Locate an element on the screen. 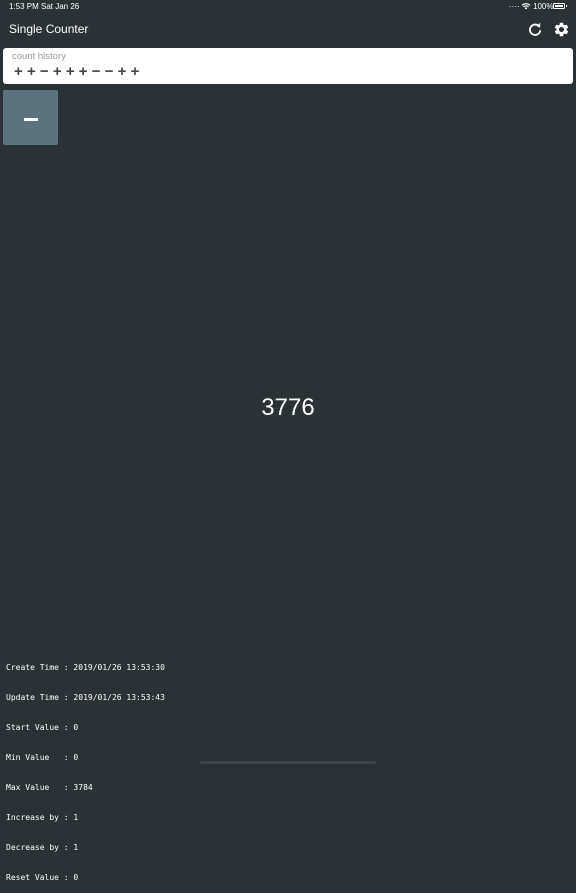 This screenshot has width=576, height=893. info-decrease-by: Decrease by : 1 is located at coordinates (42, 847).